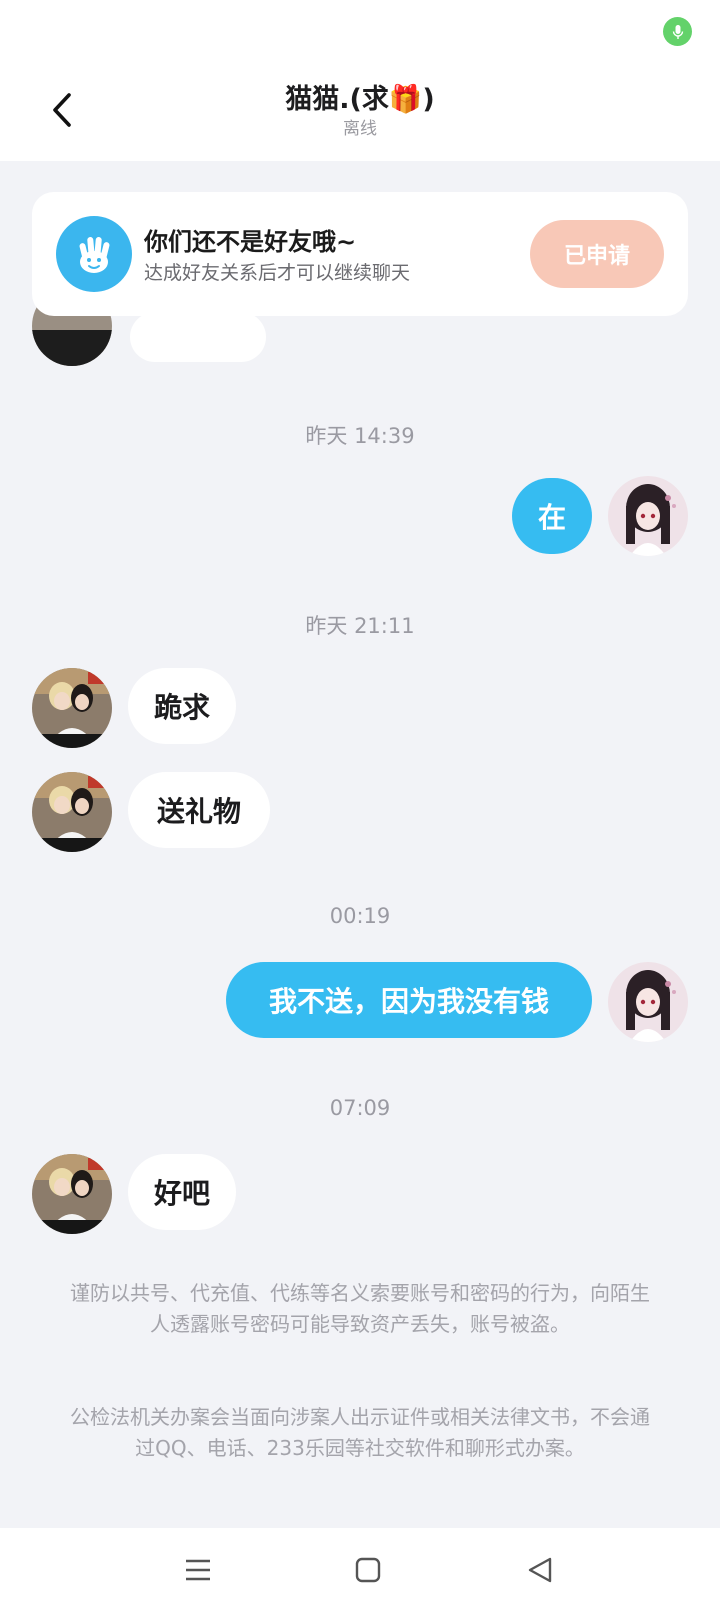 This screenshot has height=1612, width=720. I want to click on back-nav-button, so click(540, 1570).